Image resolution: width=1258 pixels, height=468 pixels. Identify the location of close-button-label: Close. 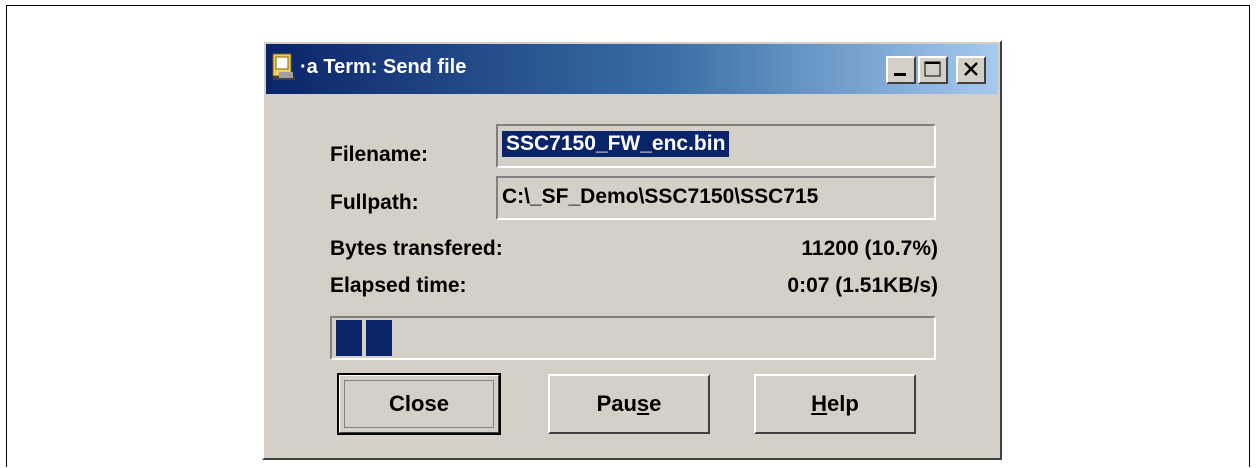
(419, 403).